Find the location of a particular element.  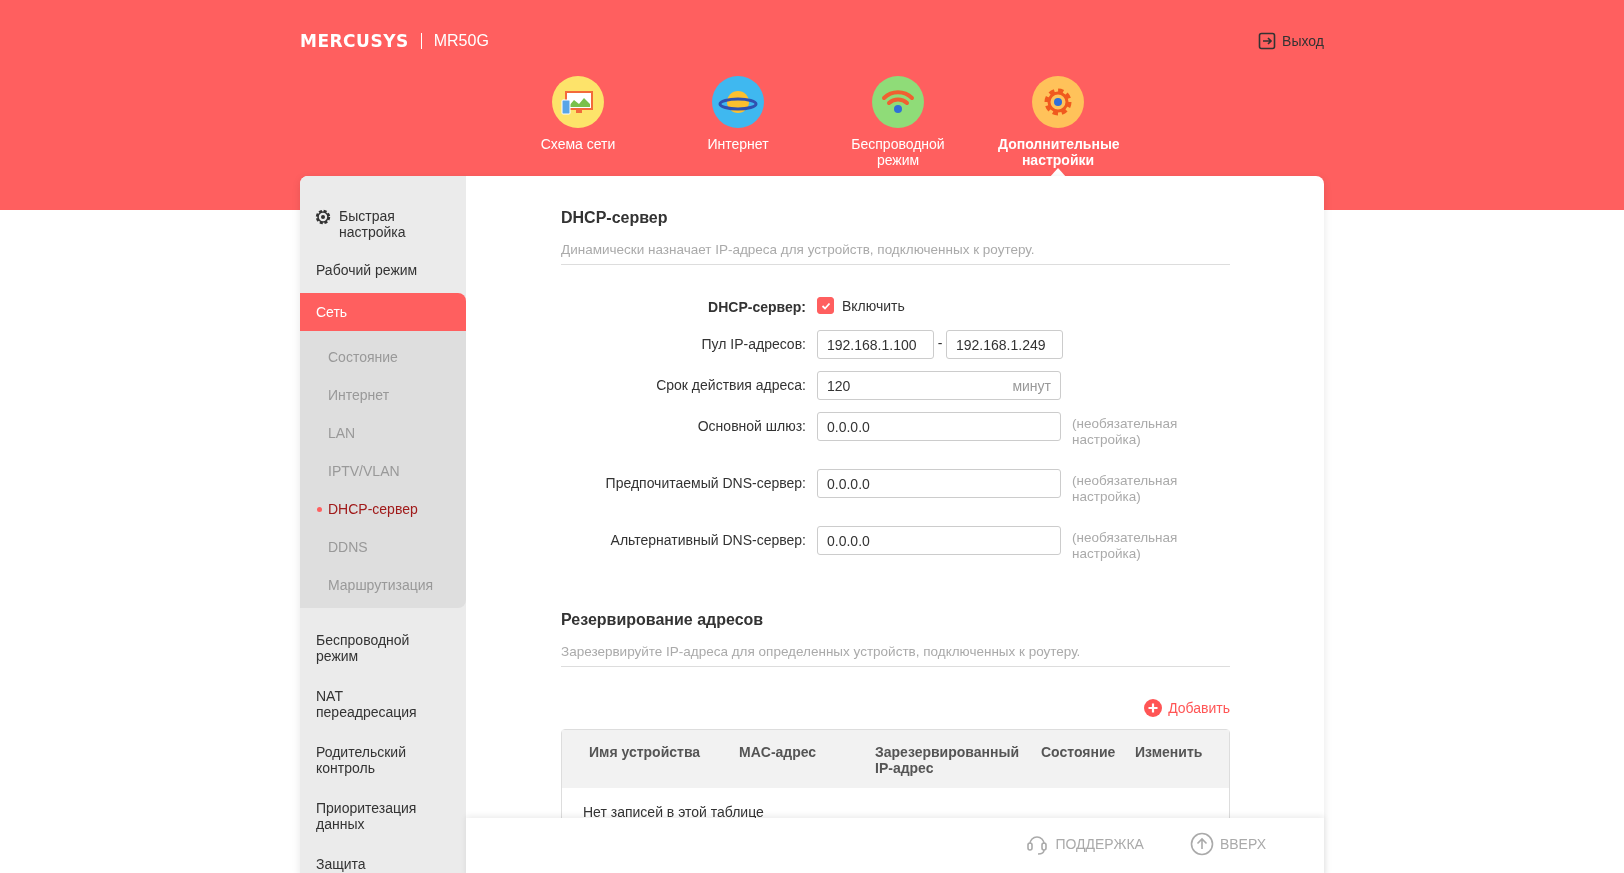

field-label: Альтернативный DNS-сервер: is located at coordinates (707, 539).